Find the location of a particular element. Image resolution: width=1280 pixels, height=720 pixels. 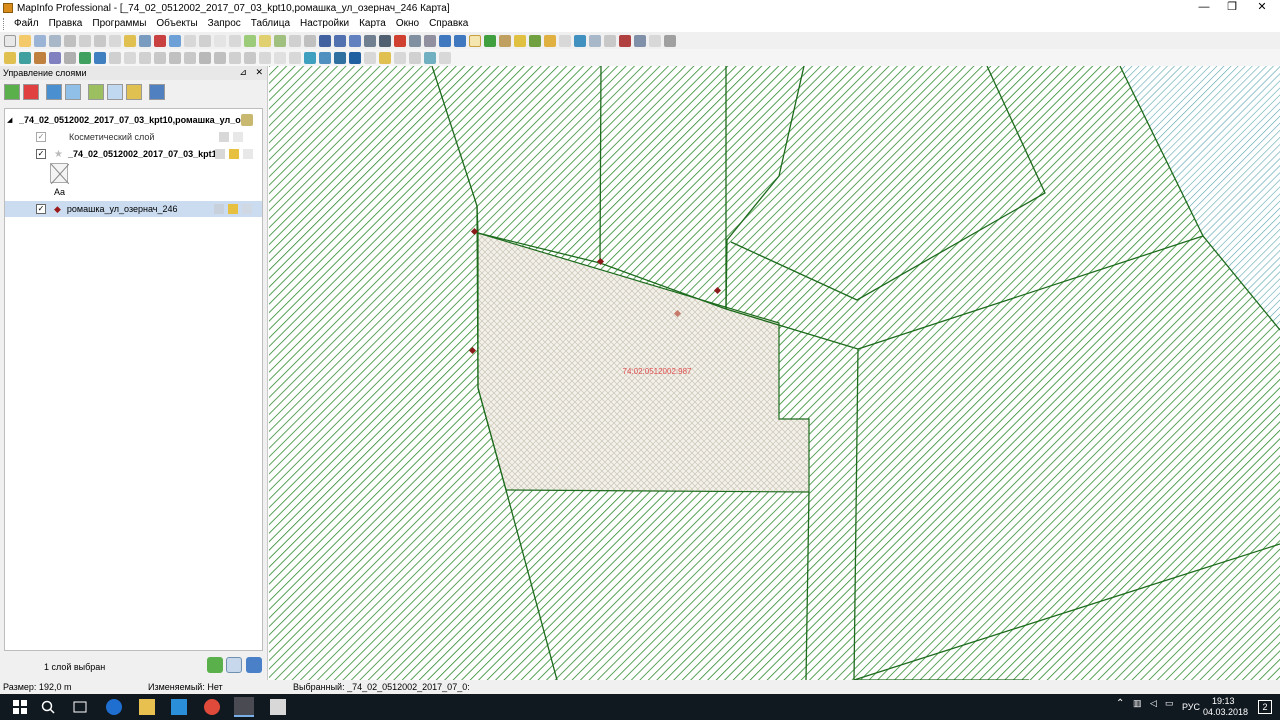

symbol-style-icon is located at coordinates (205, 57).